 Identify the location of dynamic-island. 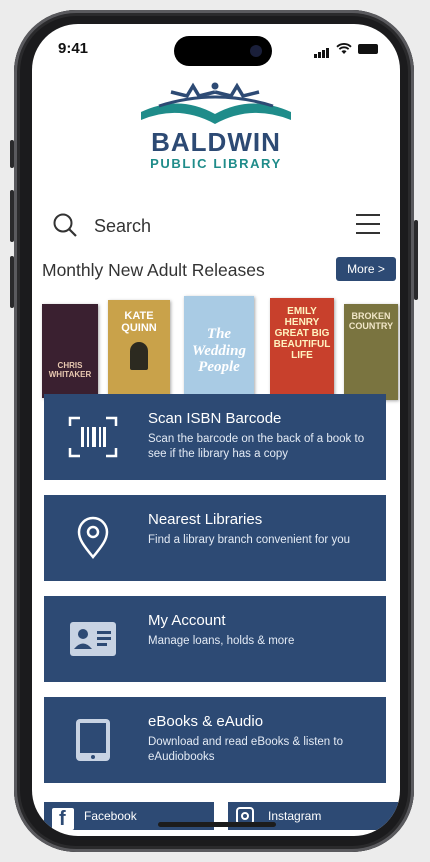
(223, 51).